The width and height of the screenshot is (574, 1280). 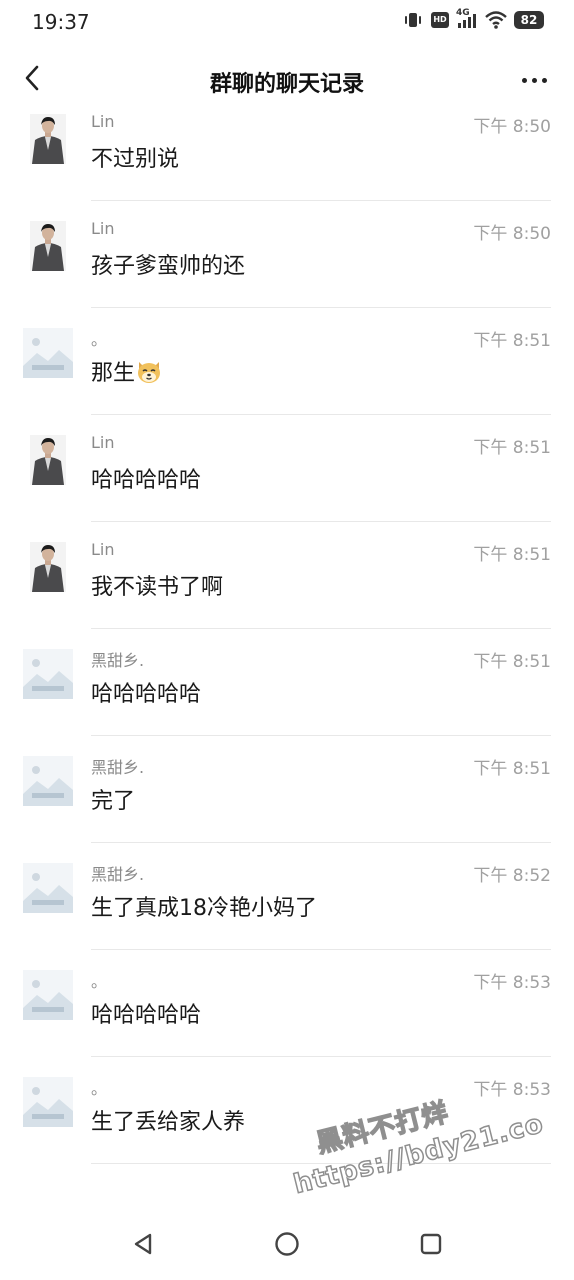 I want to click on triangle-back-icon, so click(x=143, y=1246).